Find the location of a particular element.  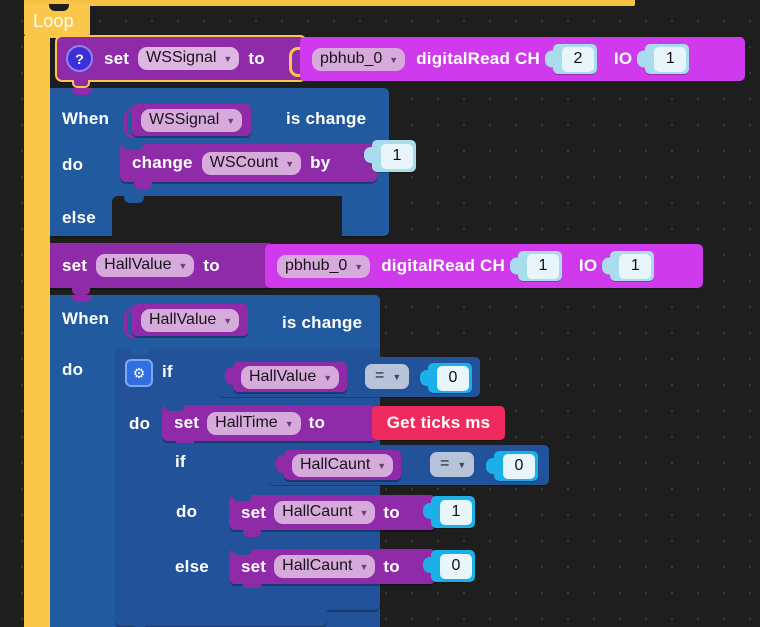

halltime-variable-name: HallTime is located at coordinates (246, 422).